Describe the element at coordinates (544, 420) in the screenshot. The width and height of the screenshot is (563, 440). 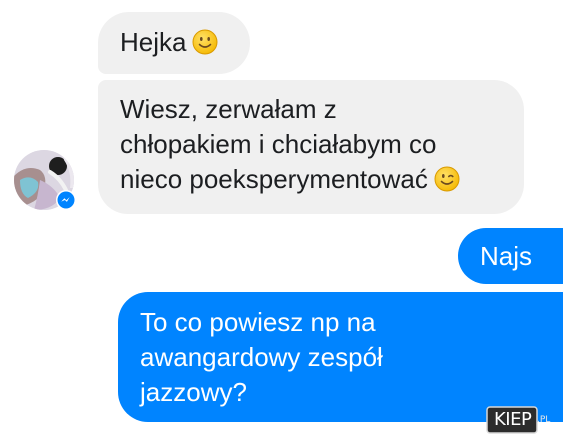
I see `watermark-suffix: .PL` at that location.